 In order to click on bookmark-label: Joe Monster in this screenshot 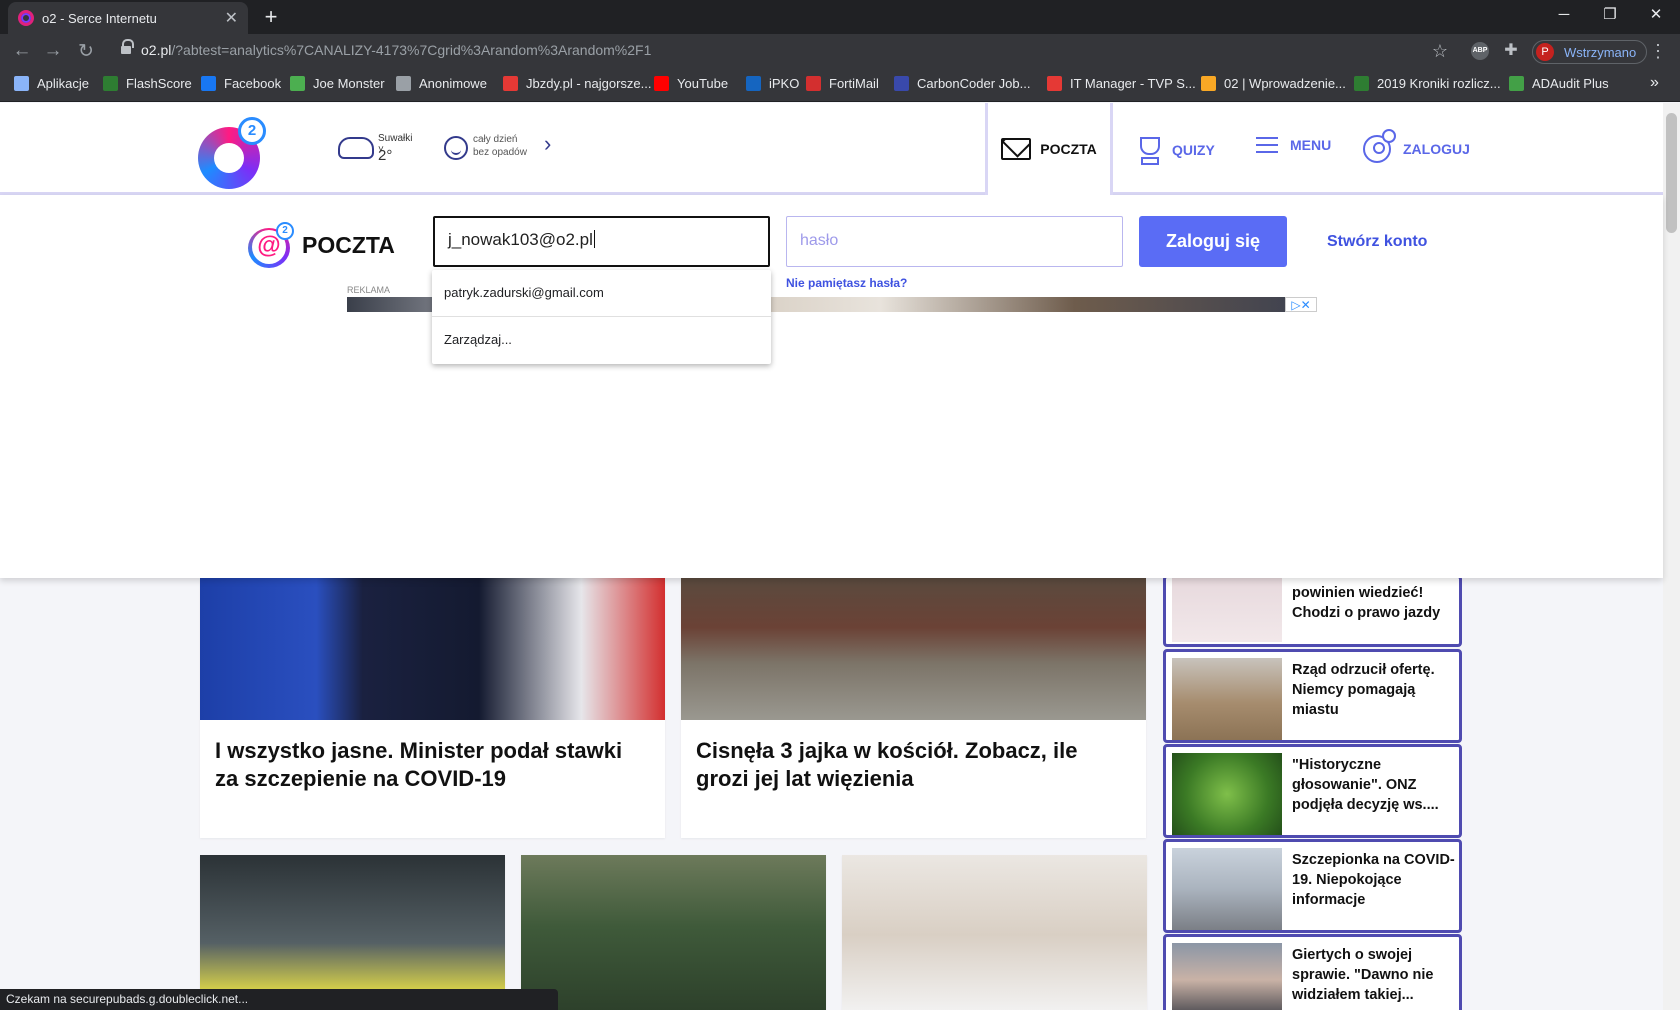, I will do `click(349, 83)`.